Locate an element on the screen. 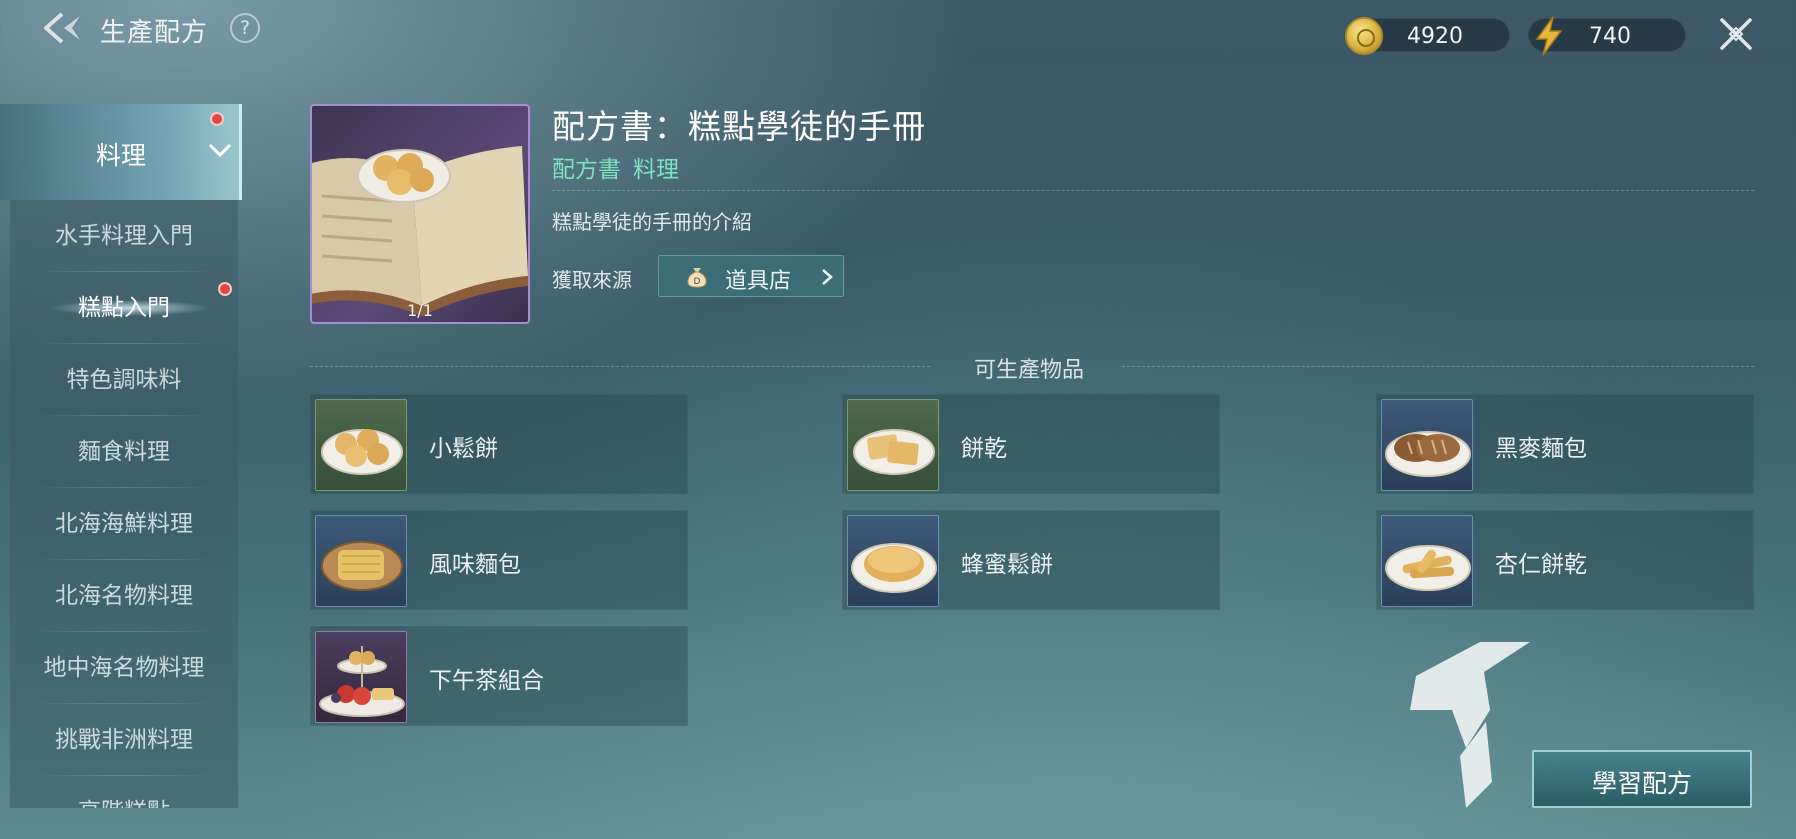 The height and width of the screenshot is (839, 1796). back-arrow-icon is located at coordinates (62, 28).